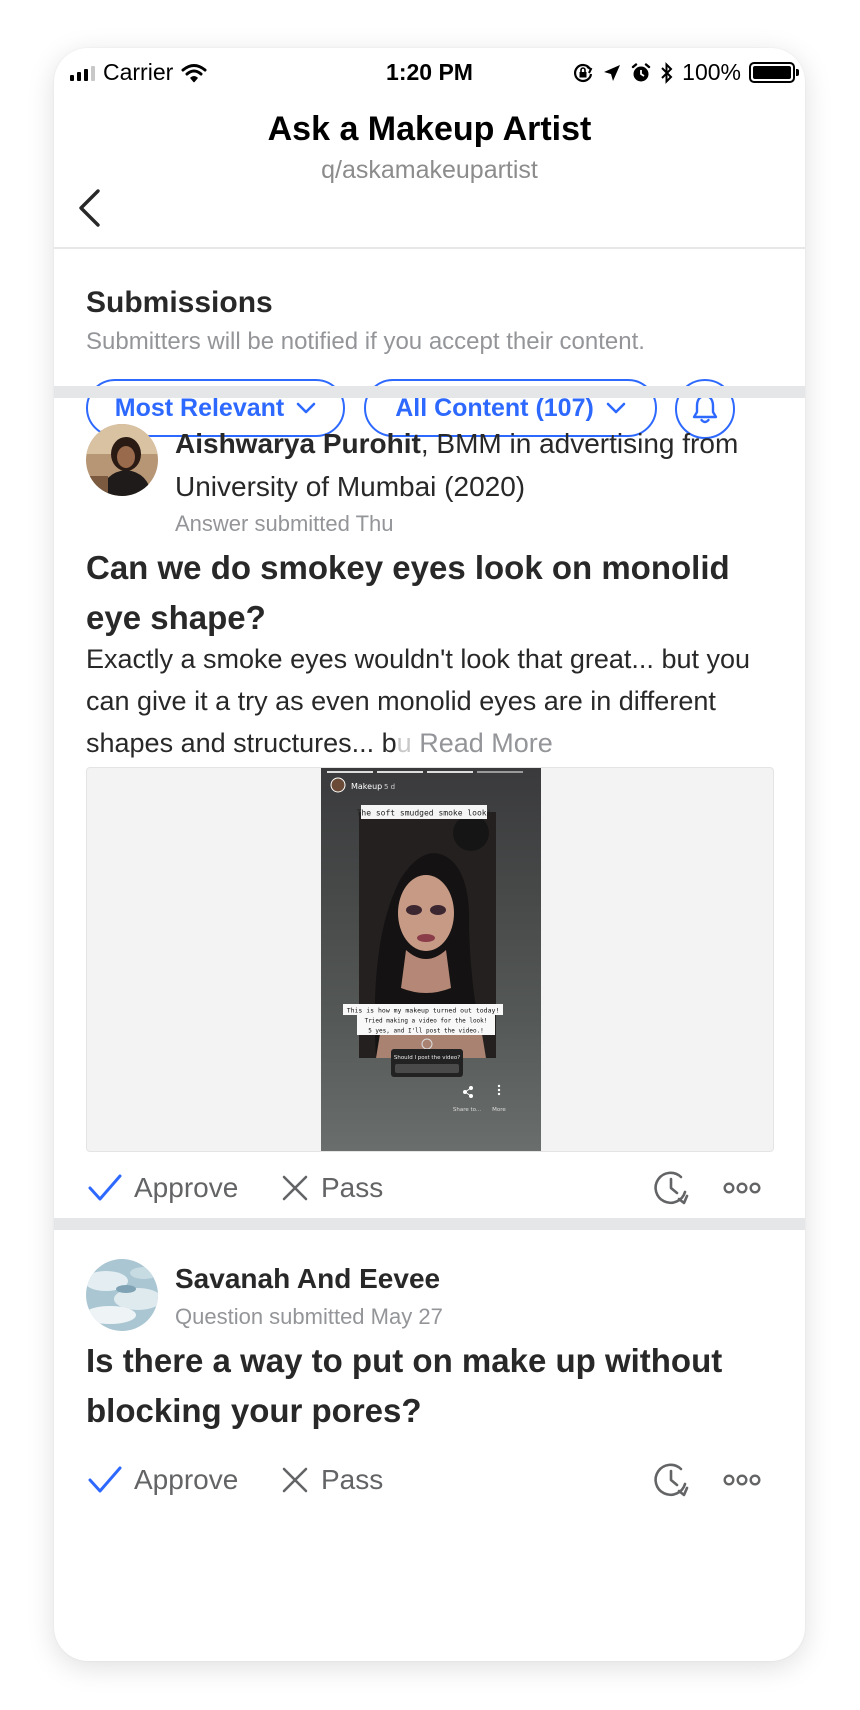 This screenshot has width=860, height=1710. I want to click on story-user: Makeup, so click(366, 786).